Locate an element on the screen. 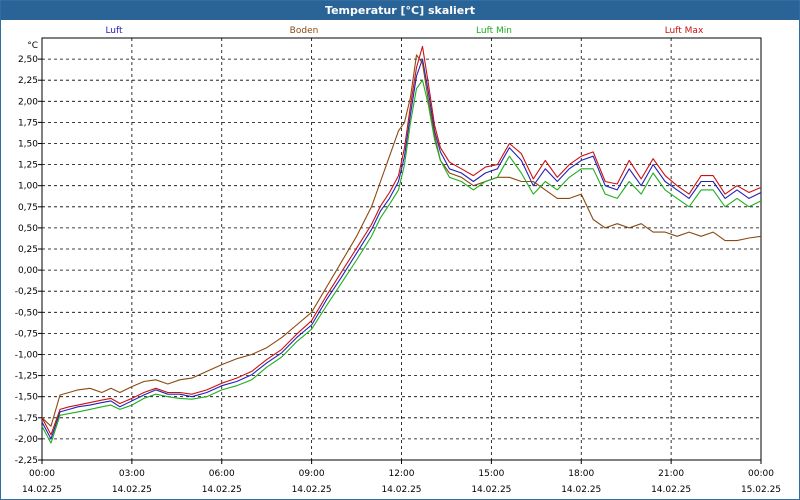  legend-item: Luft is located at coordinates (114, 31).